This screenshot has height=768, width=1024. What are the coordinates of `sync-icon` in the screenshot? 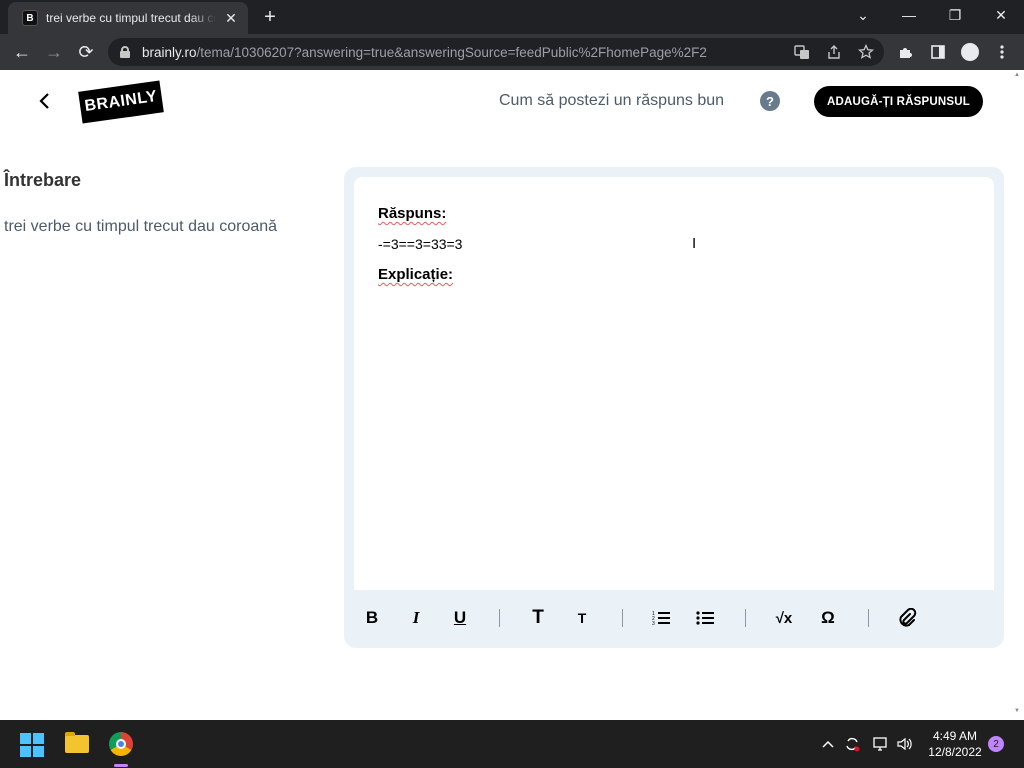 It's located at (852, 744).